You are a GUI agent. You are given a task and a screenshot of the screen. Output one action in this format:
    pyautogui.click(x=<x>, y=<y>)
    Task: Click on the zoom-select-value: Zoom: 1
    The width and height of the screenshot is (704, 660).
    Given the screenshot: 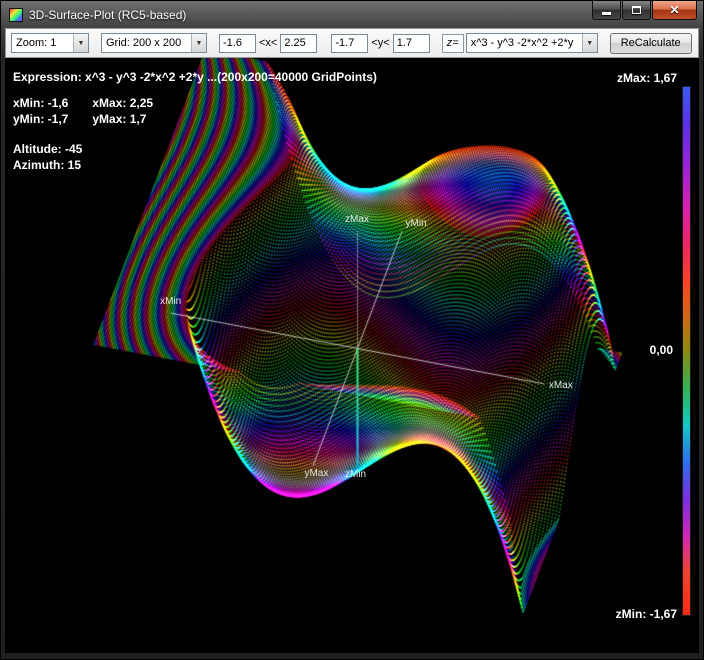 What is the action you would take?
    pyautogui.click(x=36, y=43)
    